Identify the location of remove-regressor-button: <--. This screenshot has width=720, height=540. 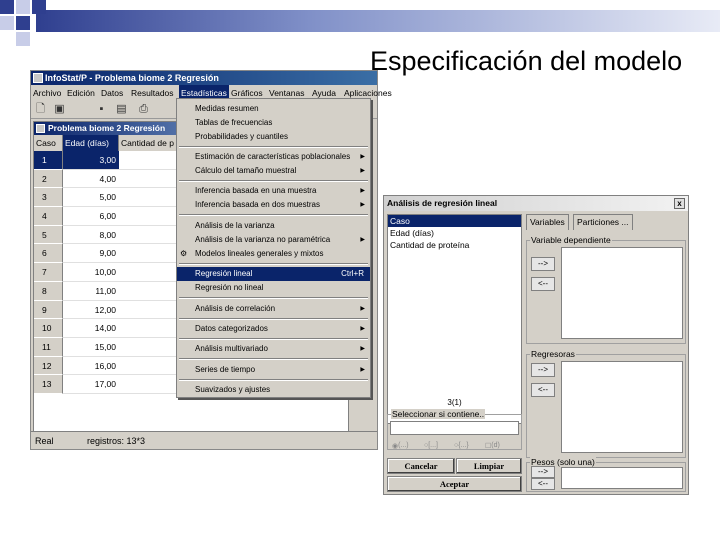
(543, 390).